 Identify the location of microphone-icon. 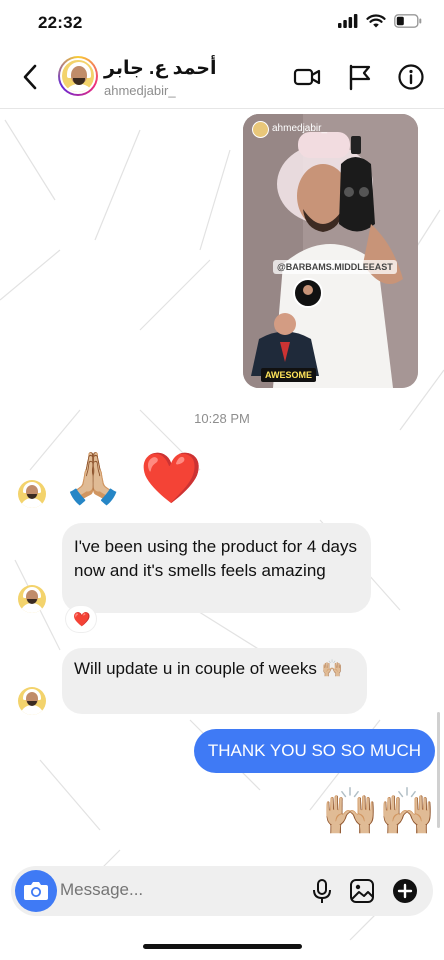
(322, 891).